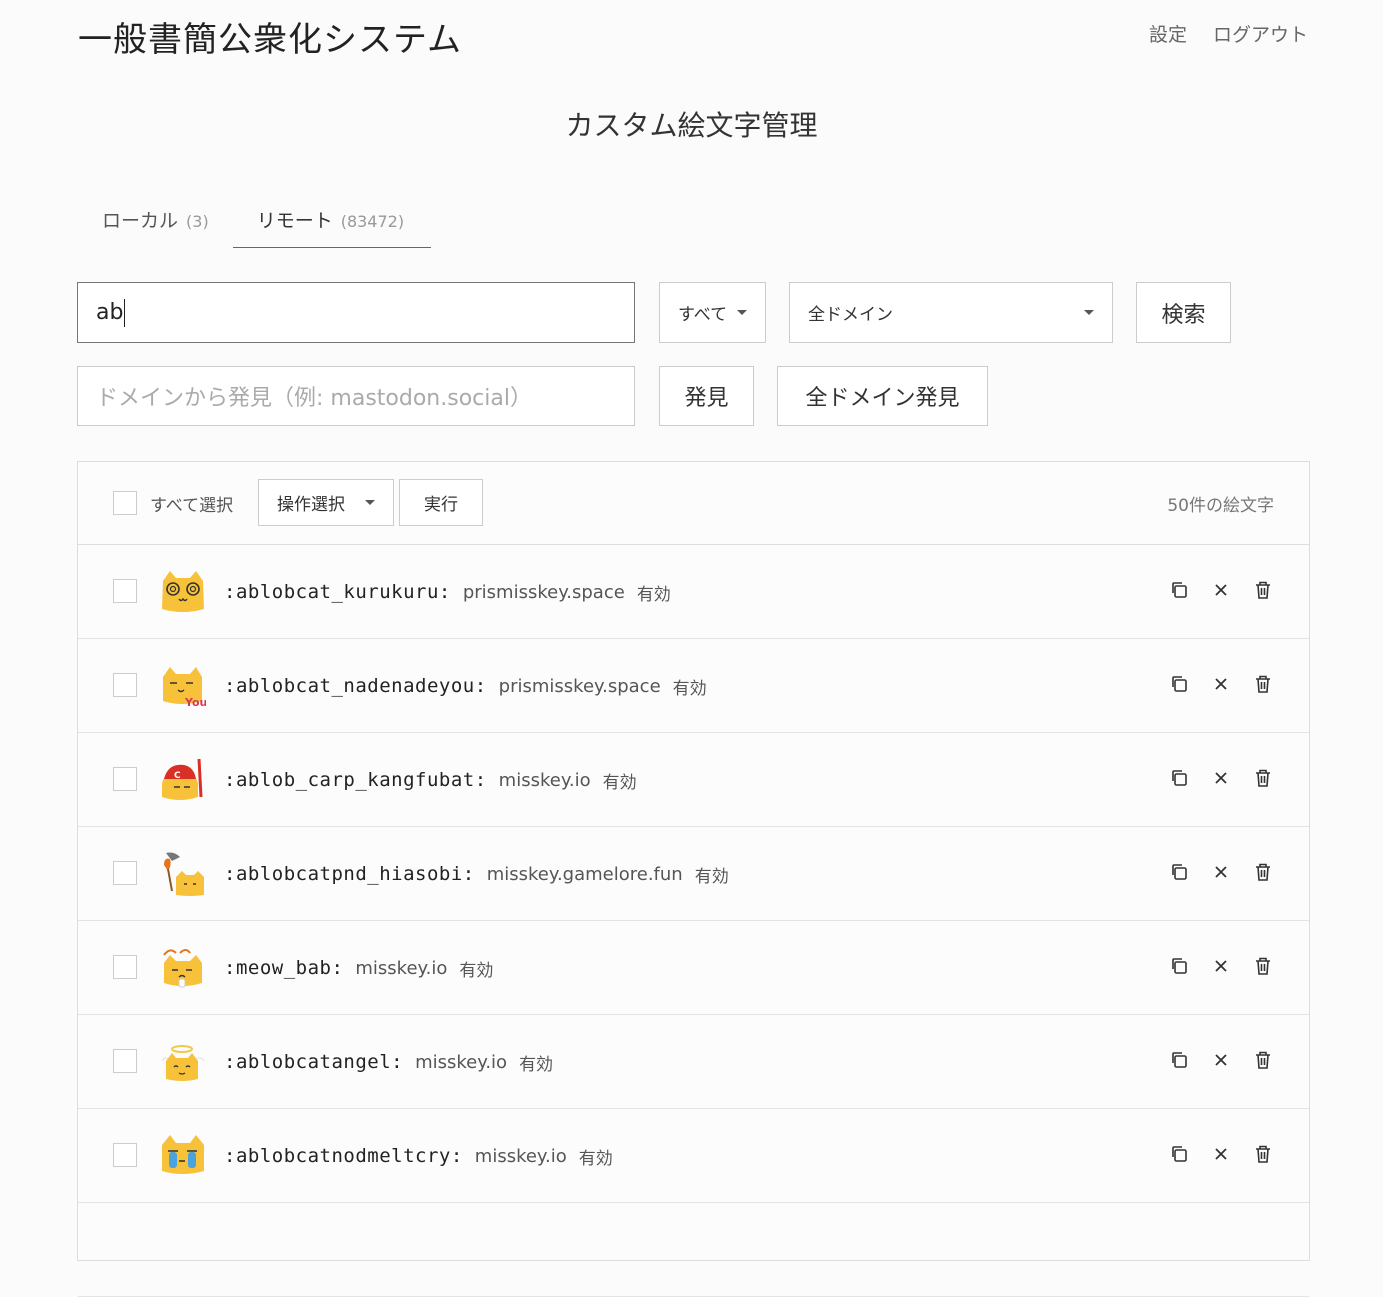 This screenshot has width=1383, height=1297. I want to click on tab-bar: ローカル (3) リモート (83472), so click(254, 220).